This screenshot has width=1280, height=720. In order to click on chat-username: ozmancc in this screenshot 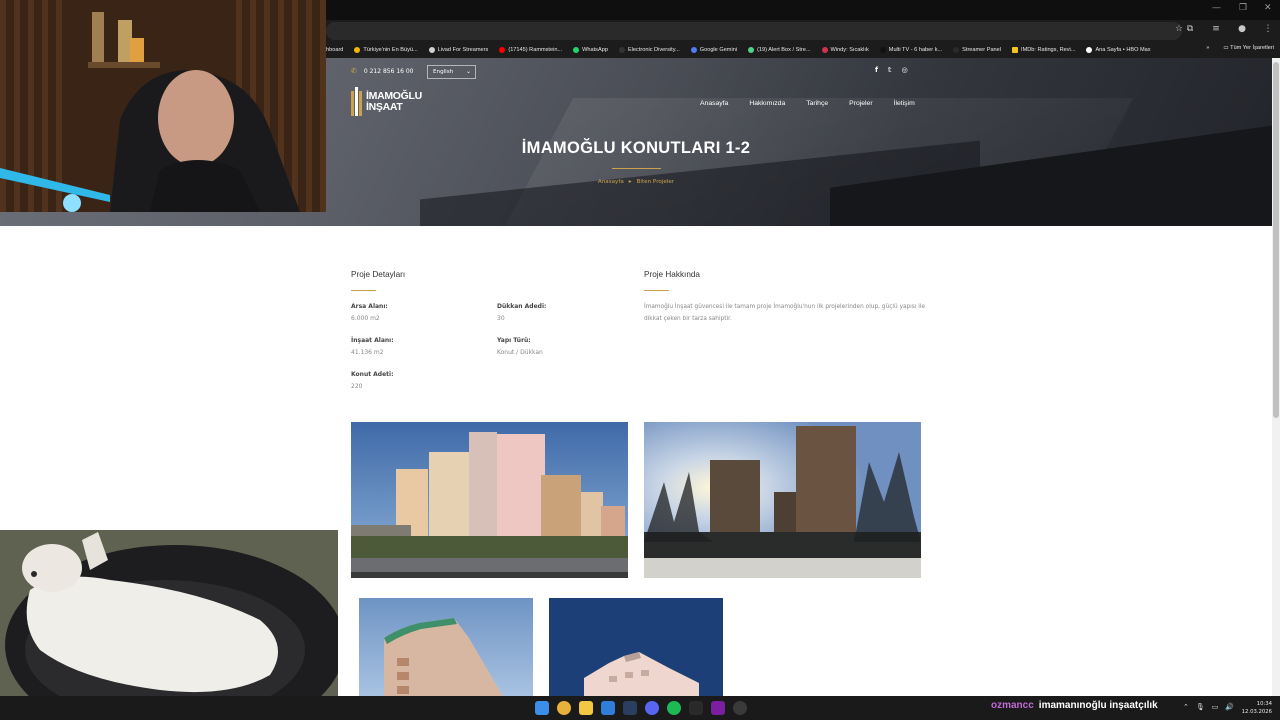, I will do `click(1012, 705)`.